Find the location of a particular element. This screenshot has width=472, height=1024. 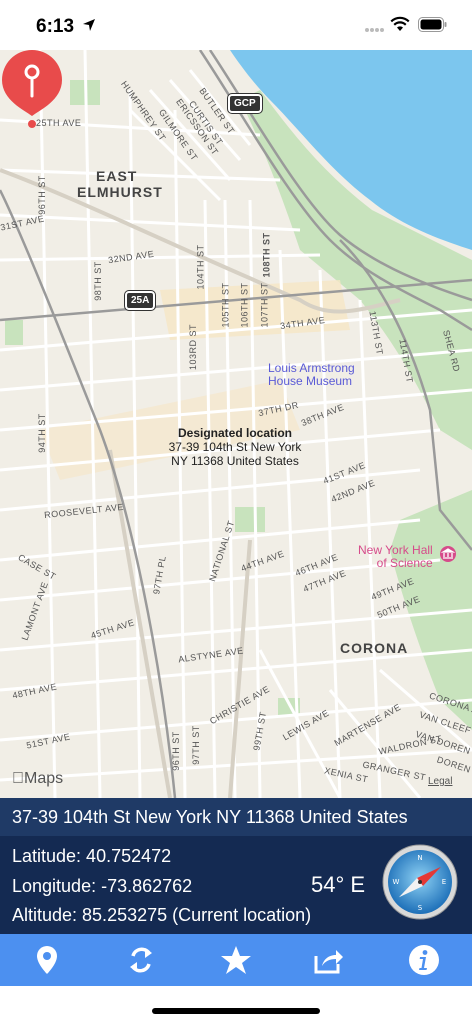

poi-ny-hall-of-science: New York Hall of Science is located at coordinates (395, 557).